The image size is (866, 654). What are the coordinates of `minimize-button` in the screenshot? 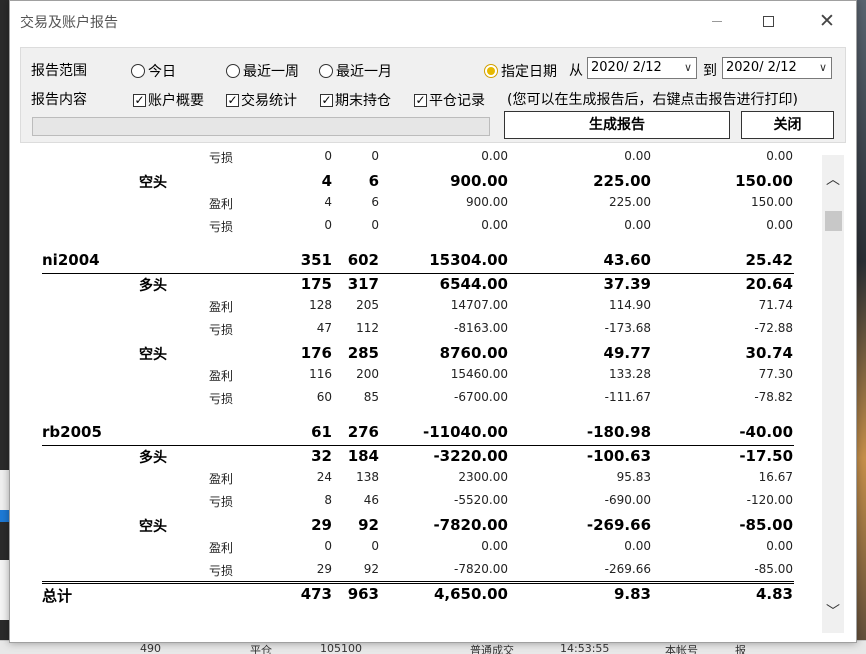 It's located at (717, 21).